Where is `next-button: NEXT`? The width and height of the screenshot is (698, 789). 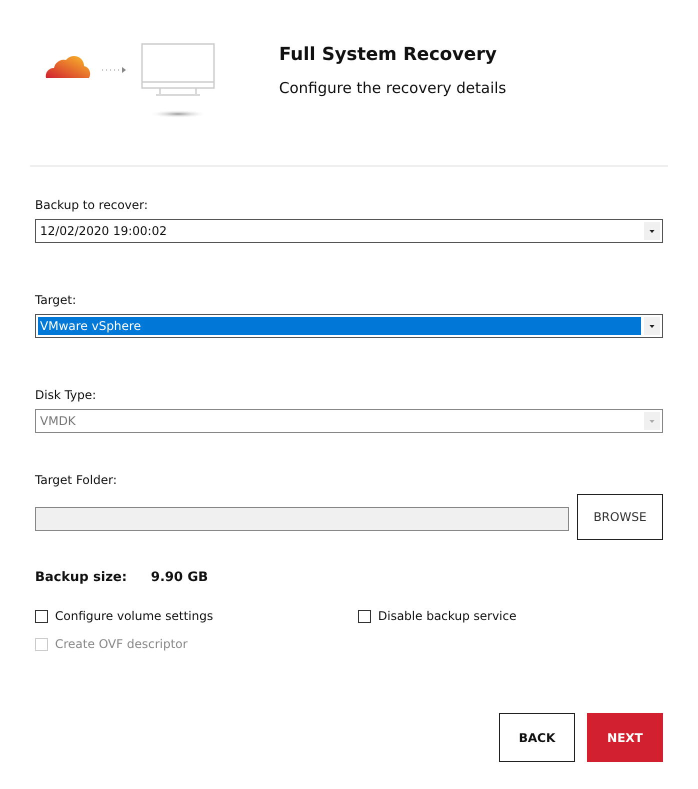 next-button: NEXT is located at coordinates (625, 737).